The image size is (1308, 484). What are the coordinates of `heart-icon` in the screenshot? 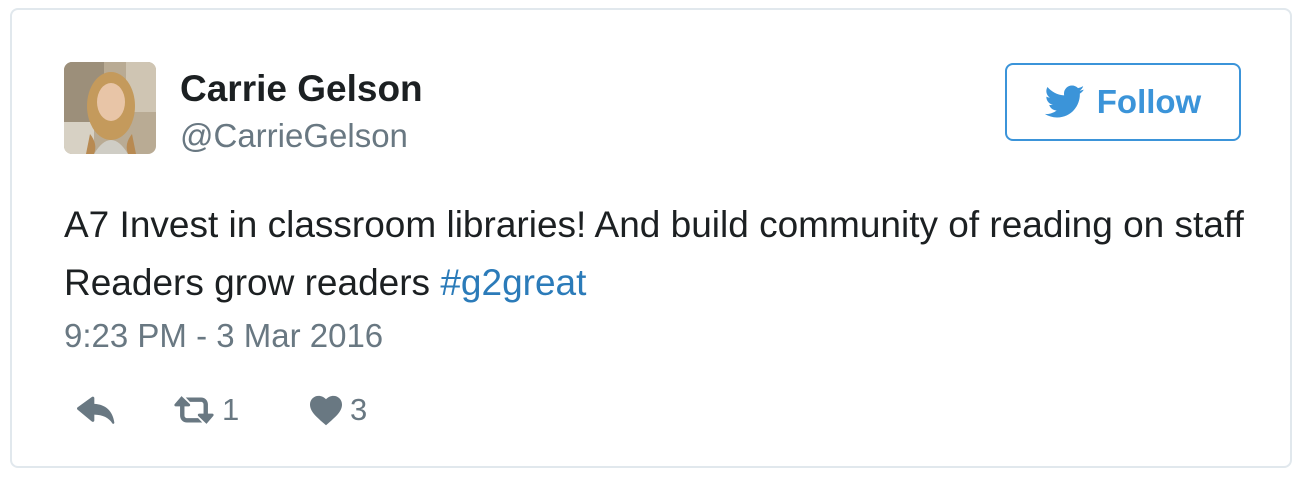 It's located at (326, 410).